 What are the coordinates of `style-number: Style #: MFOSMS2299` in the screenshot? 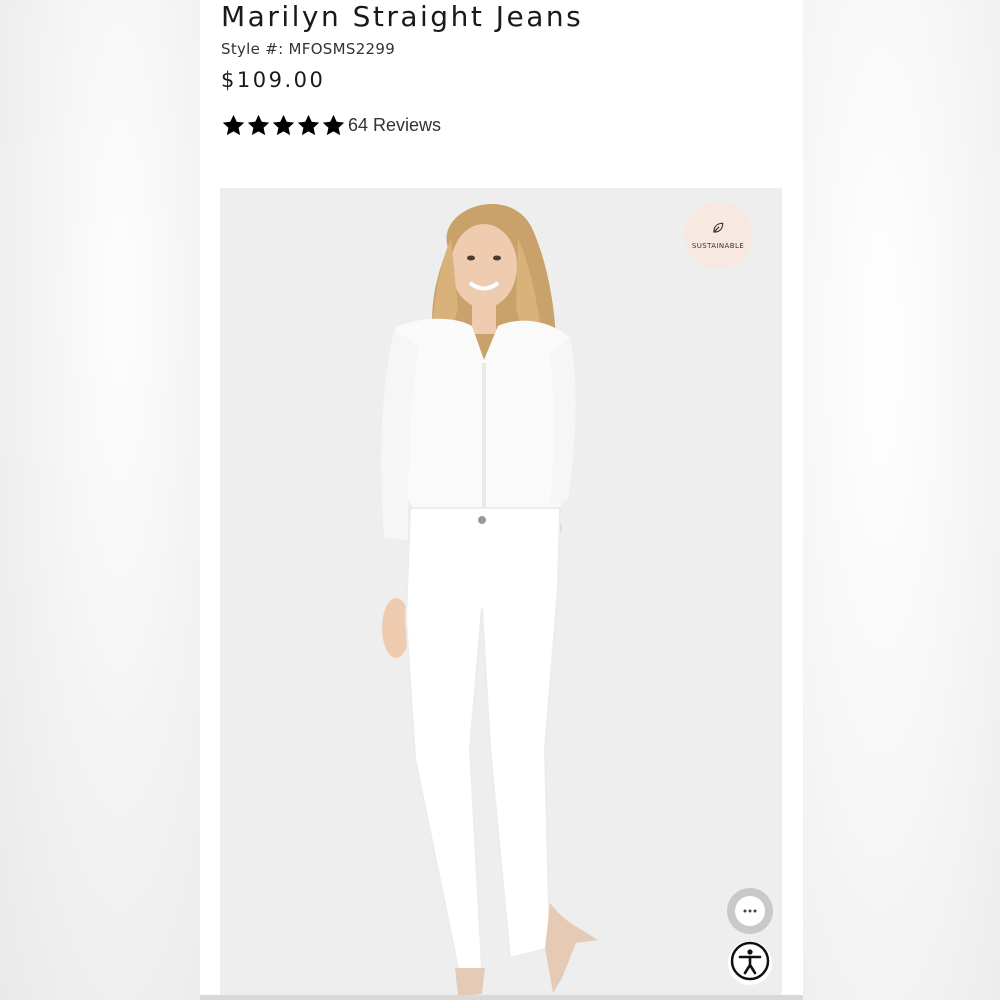 It's located at (308, 49).